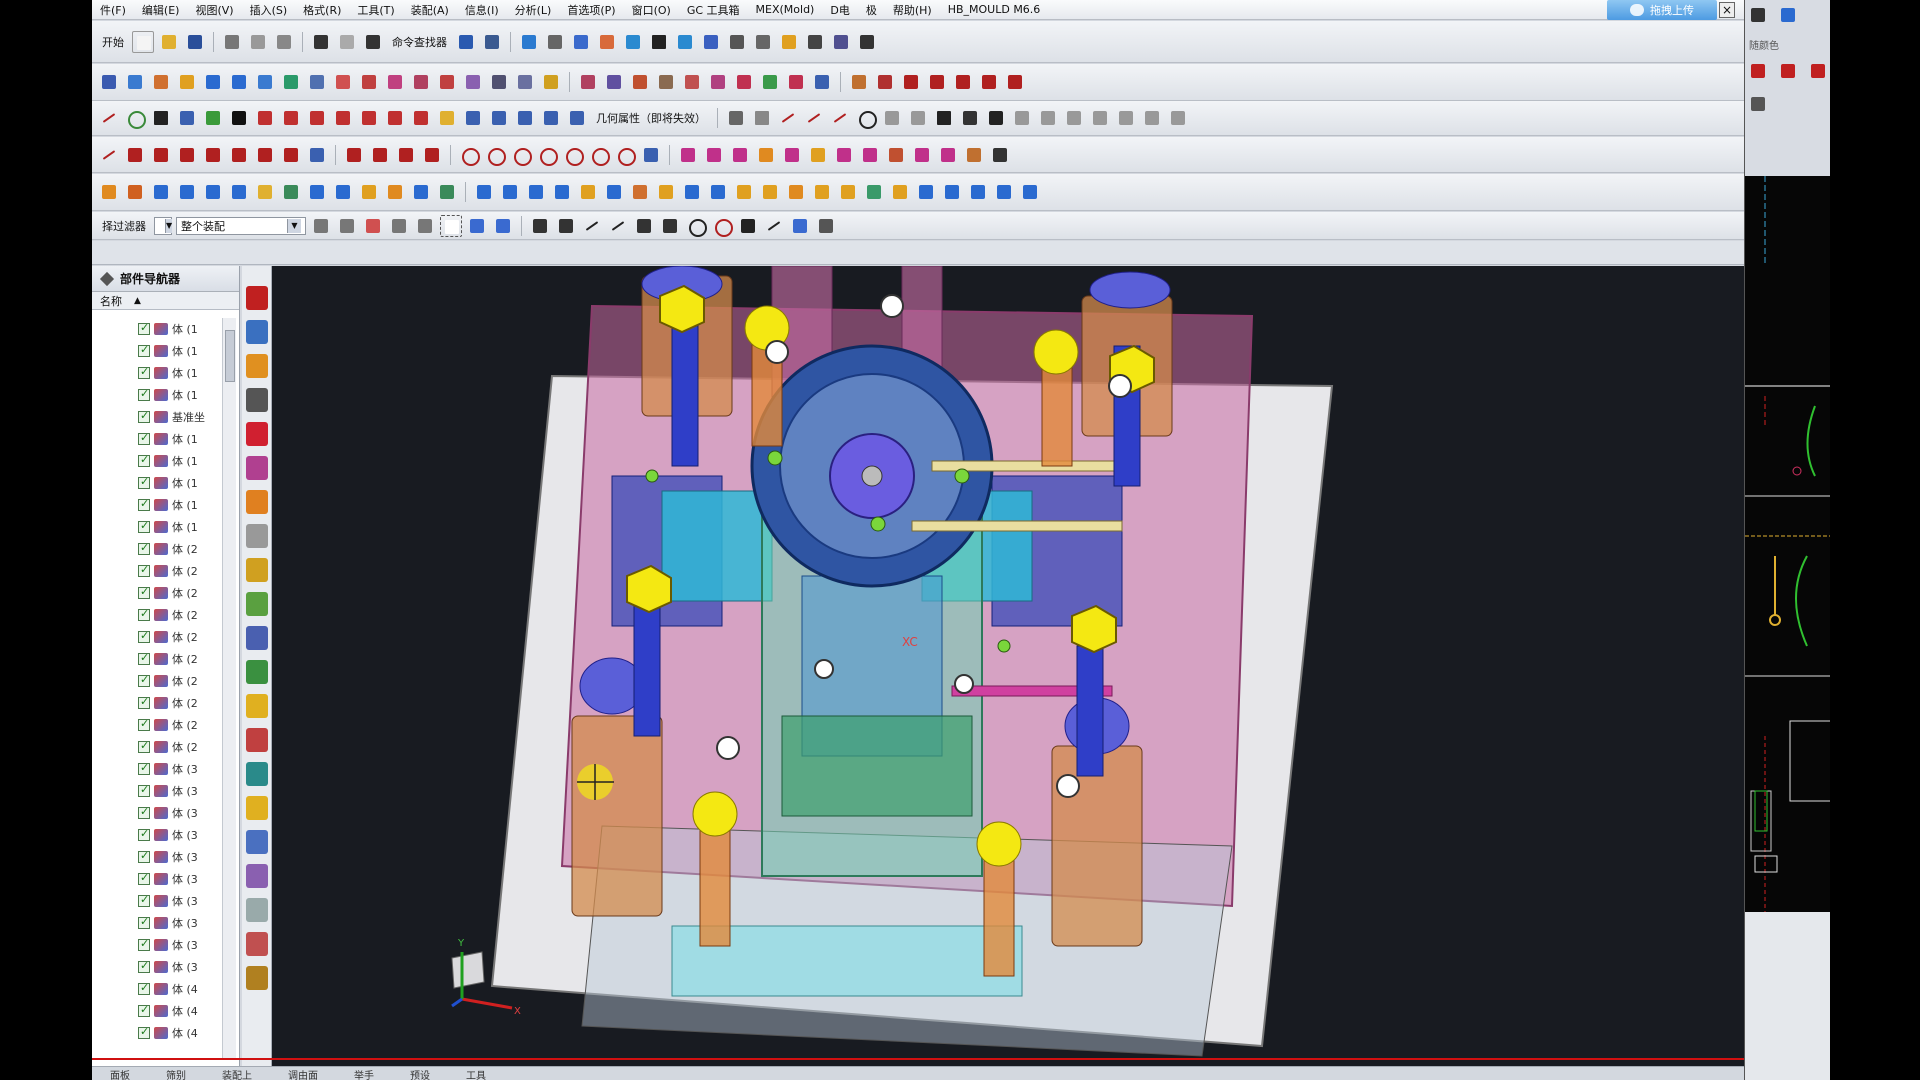 Image resolution: width=1920 pixels, height=1080 pixels. Describe the element at coordinates (265, 82) in the screenshot. I see `surface-tool-7-icon` at that location.